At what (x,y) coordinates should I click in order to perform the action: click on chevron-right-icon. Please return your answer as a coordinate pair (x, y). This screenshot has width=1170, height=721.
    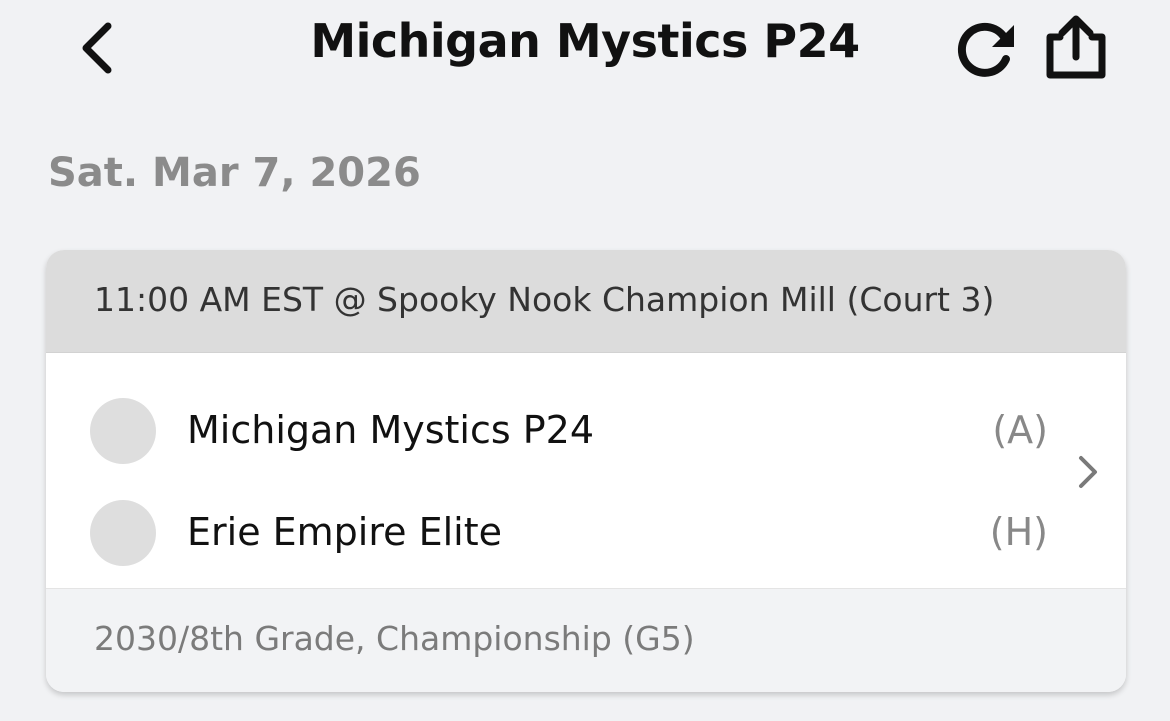
    Looking at the image, I should click on (1089, 472).